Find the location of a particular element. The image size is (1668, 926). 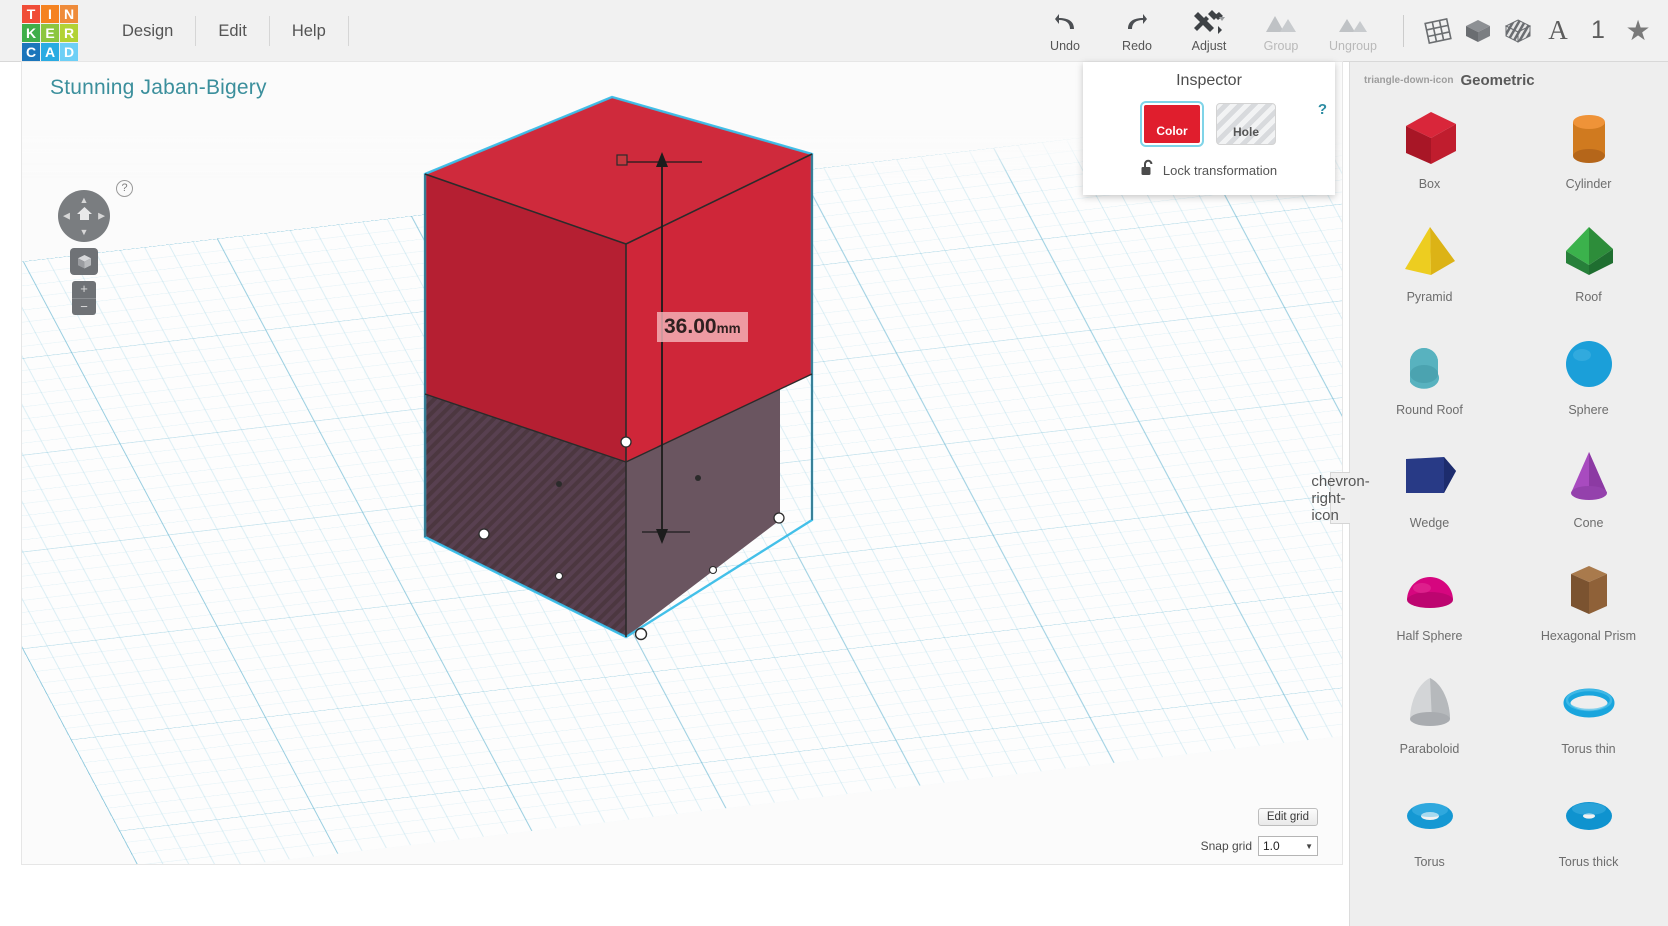

half-sphere-icon is located at coordinates (1430, 591).